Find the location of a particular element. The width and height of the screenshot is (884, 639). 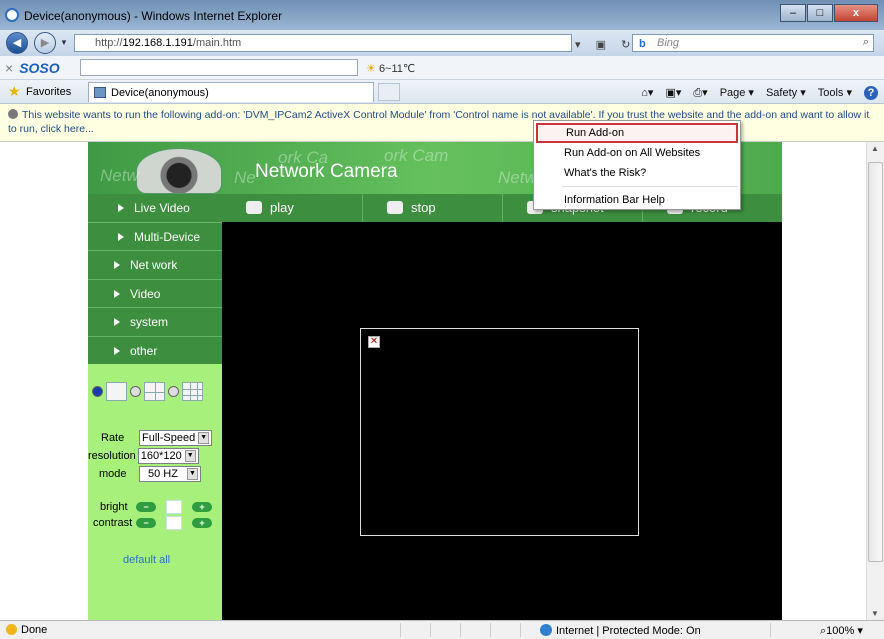

search-icon: ⌕ is located at coordinates (866, 42).